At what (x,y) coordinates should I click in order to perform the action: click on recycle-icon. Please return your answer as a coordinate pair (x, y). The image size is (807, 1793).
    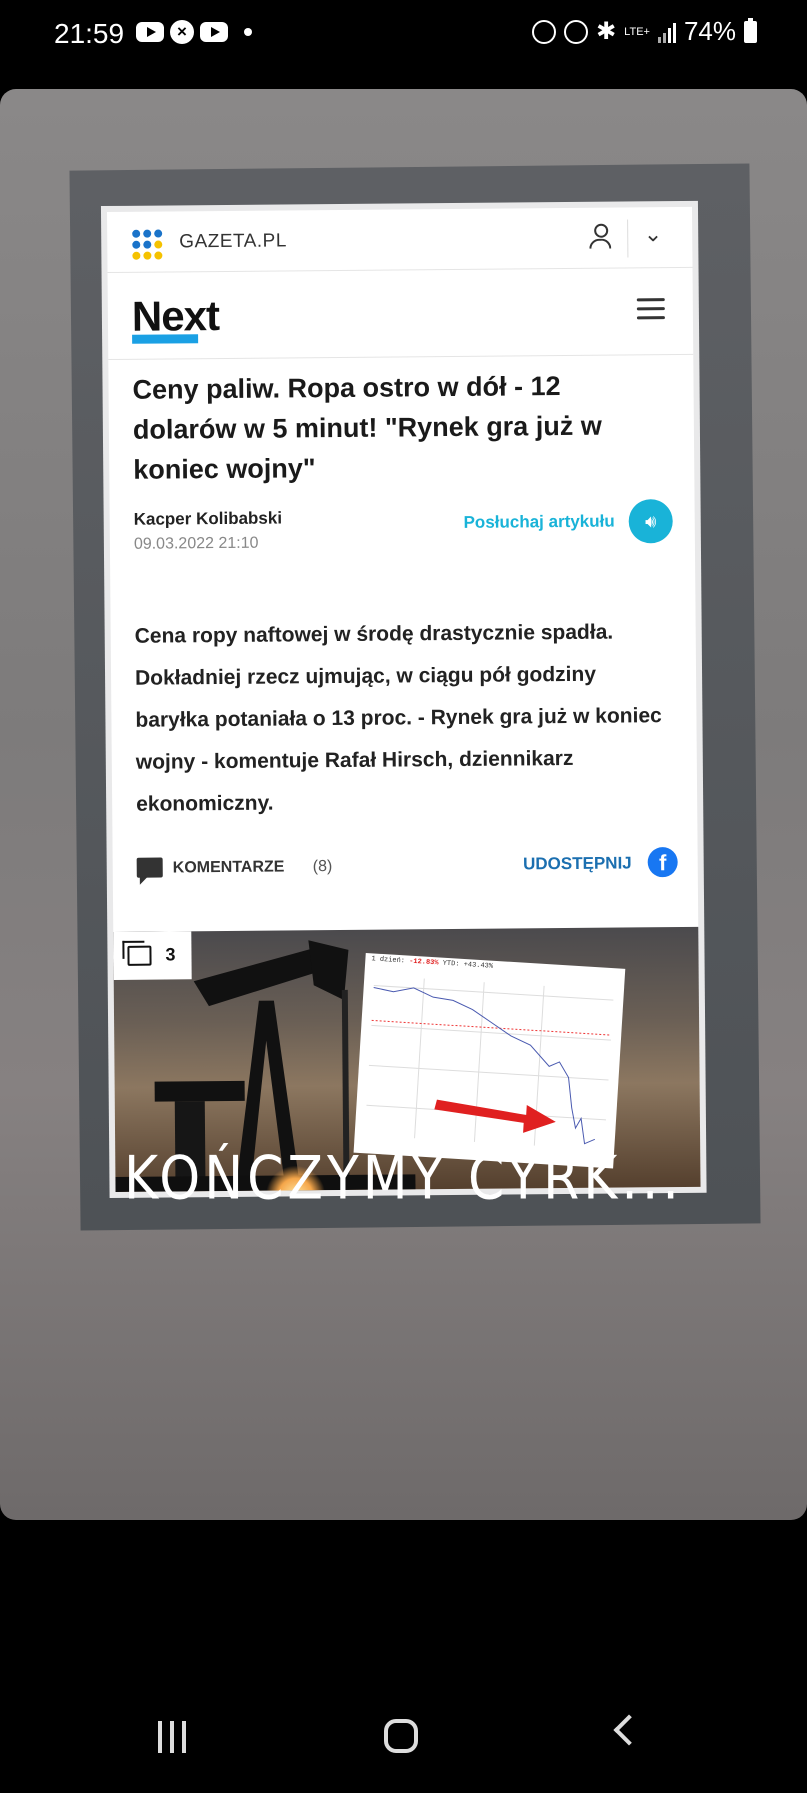
    Looking at the image, I should click on (544, 31).